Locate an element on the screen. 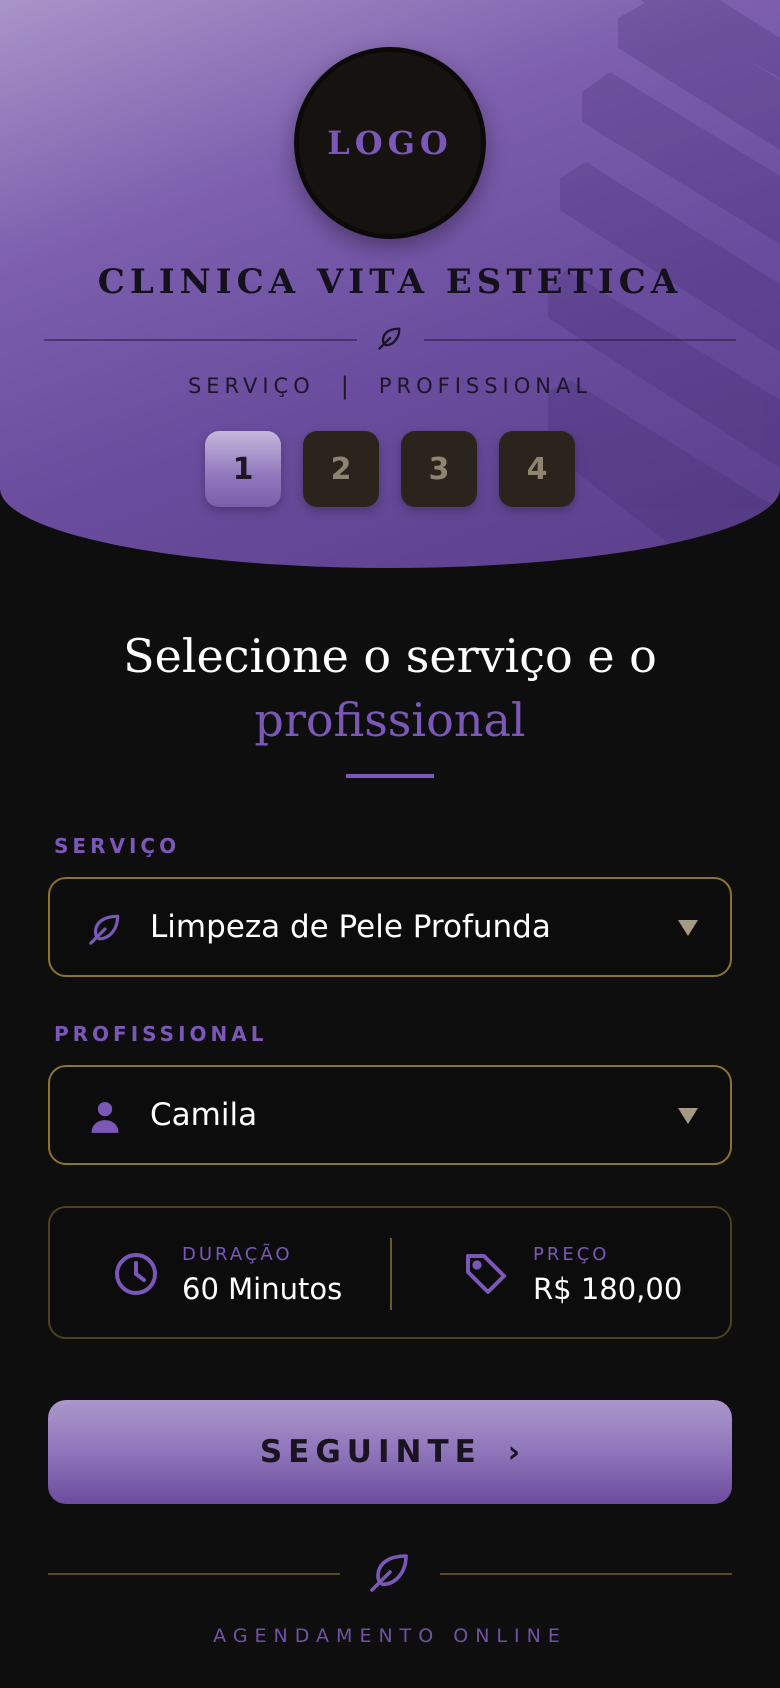  clinic-name: CLINICA VITA ESTETICA is located at coordinates (390, 282).